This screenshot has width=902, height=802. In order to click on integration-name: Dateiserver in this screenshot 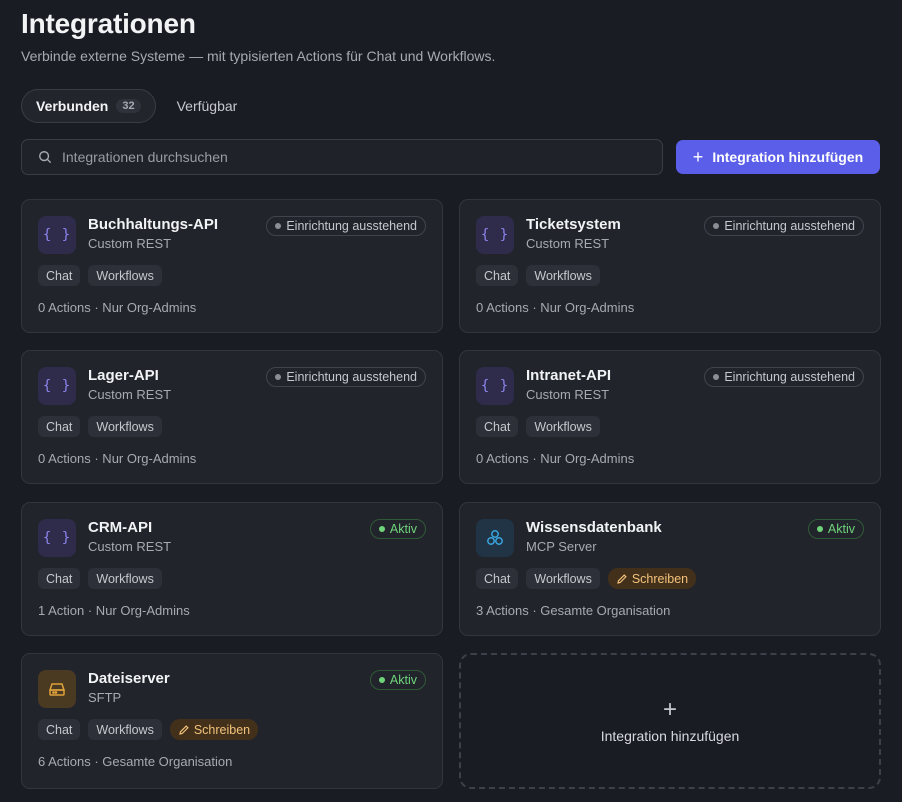, I will do `click(129, 678)`.